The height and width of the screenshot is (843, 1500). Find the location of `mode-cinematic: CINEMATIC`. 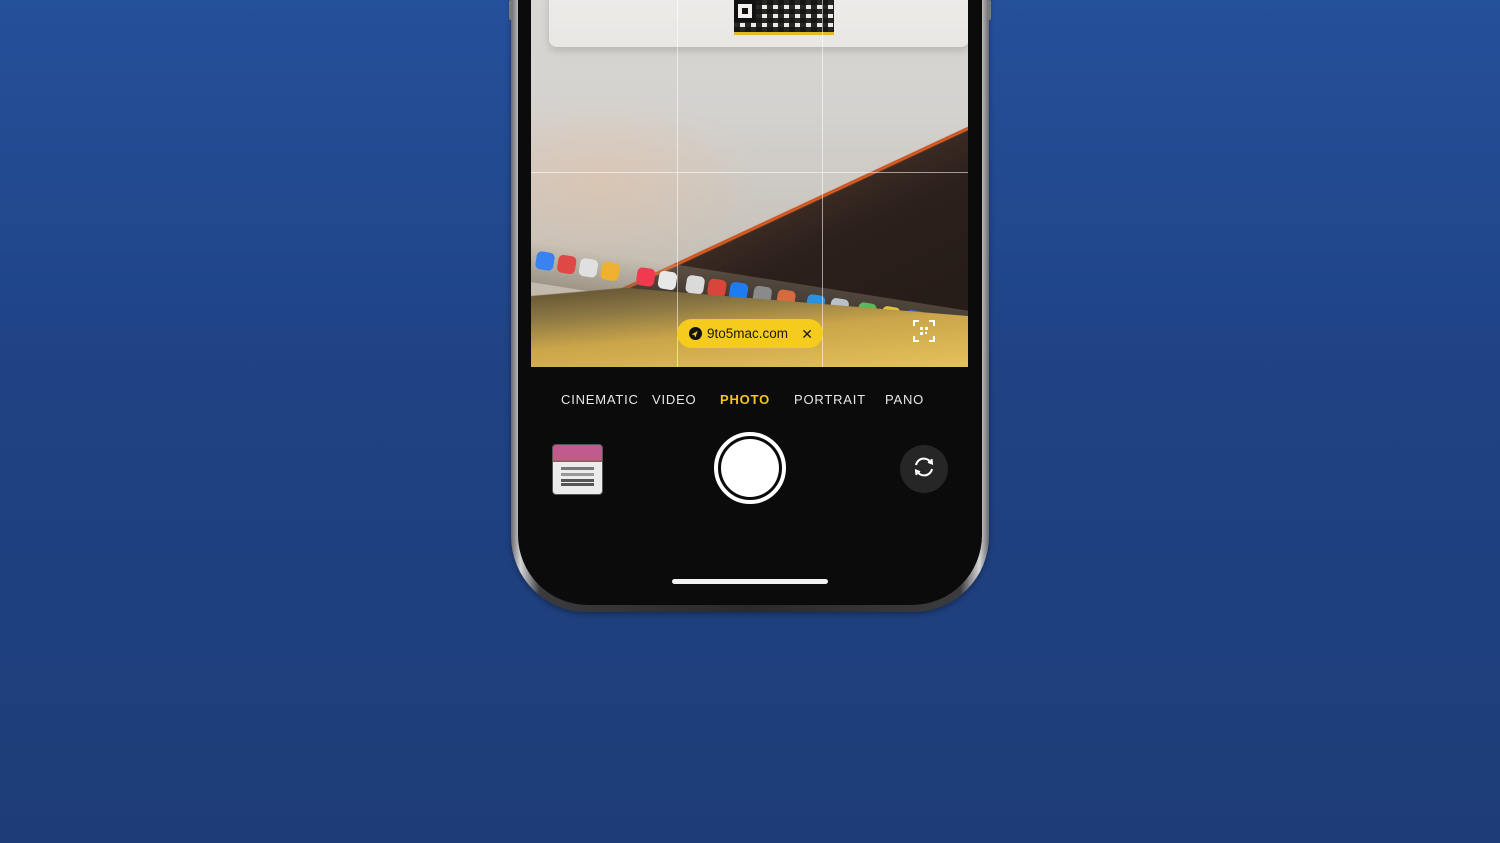

mode-cinematic: CINEMATIC is located at coordinates (600, 399).